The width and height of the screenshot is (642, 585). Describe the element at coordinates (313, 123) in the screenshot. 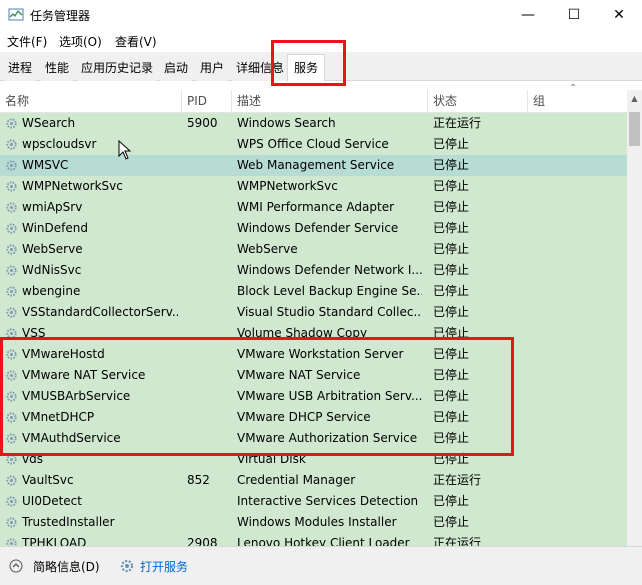

I see `table-row: WSearch 5900 Windows Search 正在运行` at that location.